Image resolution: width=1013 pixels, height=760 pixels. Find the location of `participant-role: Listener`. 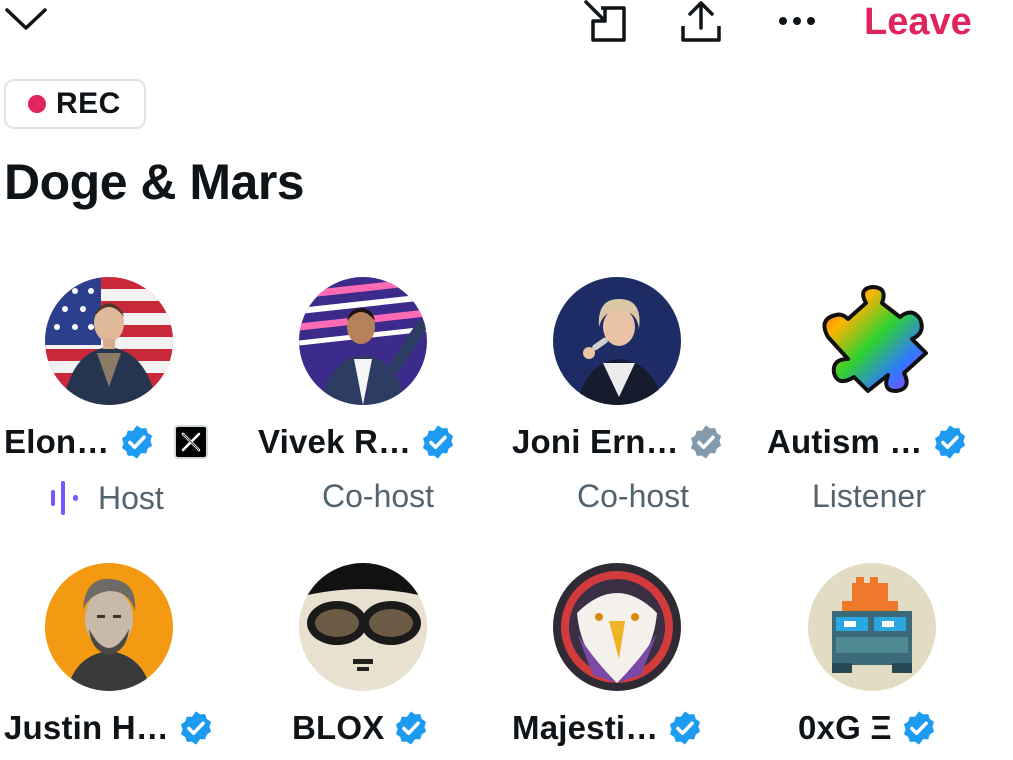

participant-role: Listener is located at coordinates (869, 496).